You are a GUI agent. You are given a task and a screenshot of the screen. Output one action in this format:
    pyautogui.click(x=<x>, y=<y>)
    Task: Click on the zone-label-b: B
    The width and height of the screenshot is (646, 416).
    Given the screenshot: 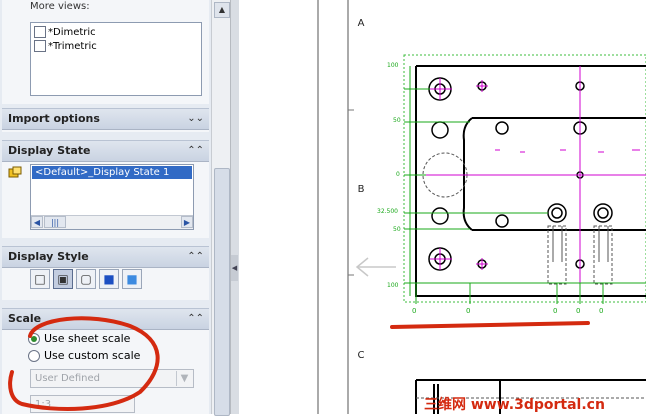 What is the action you would take?
    pyautogui.click(x=361, y=189)
    